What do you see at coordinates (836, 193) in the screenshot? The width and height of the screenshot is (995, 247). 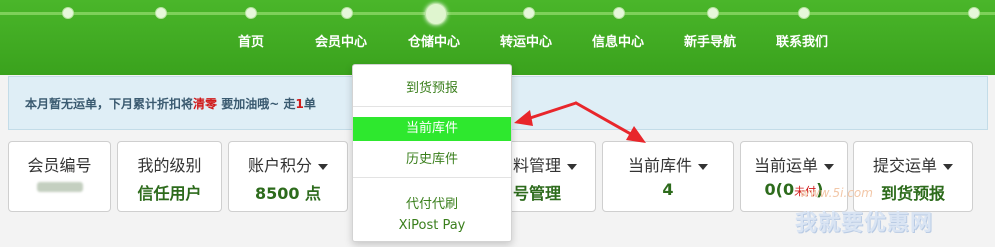 I see `watermark-url: www.5i.com` at bounding box center [836, 193].